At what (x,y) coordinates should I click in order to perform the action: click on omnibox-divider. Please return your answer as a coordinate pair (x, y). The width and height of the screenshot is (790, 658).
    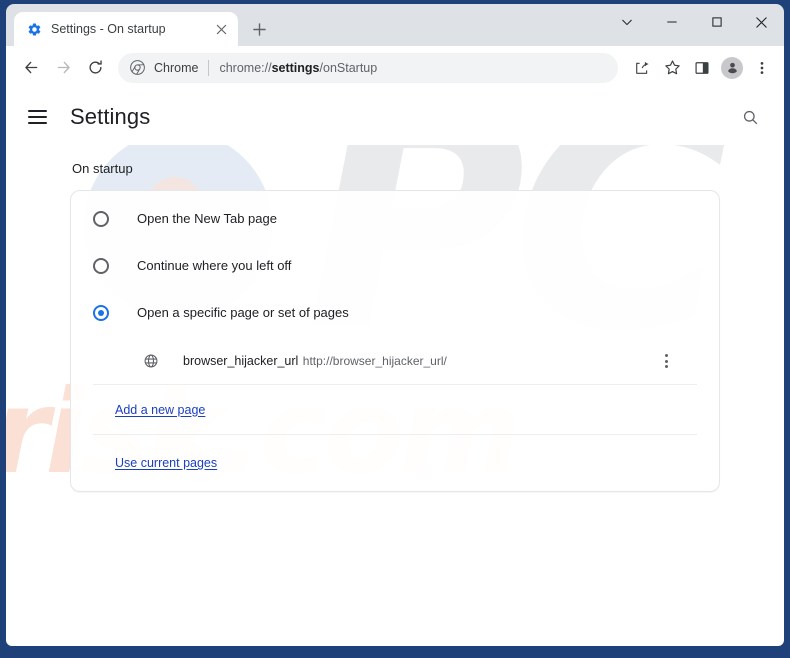
    Looking at the image, I should click on (209, 67).